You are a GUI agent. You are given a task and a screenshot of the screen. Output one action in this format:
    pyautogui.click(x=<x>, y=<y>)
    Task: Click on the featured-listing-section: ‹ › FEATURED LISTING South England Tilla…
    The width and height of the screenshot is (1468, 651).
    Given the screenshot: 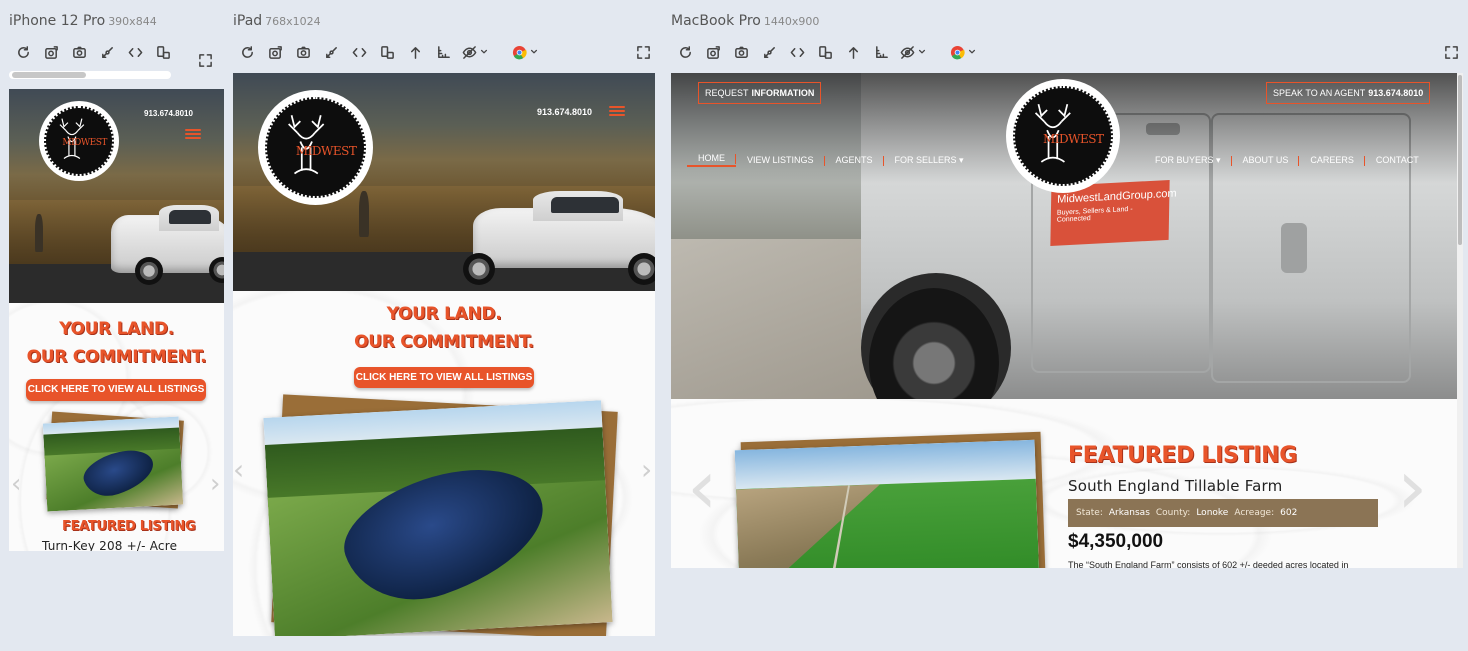 What is the action you would take?
    pyautogui.click(x=1064, y=483)
    